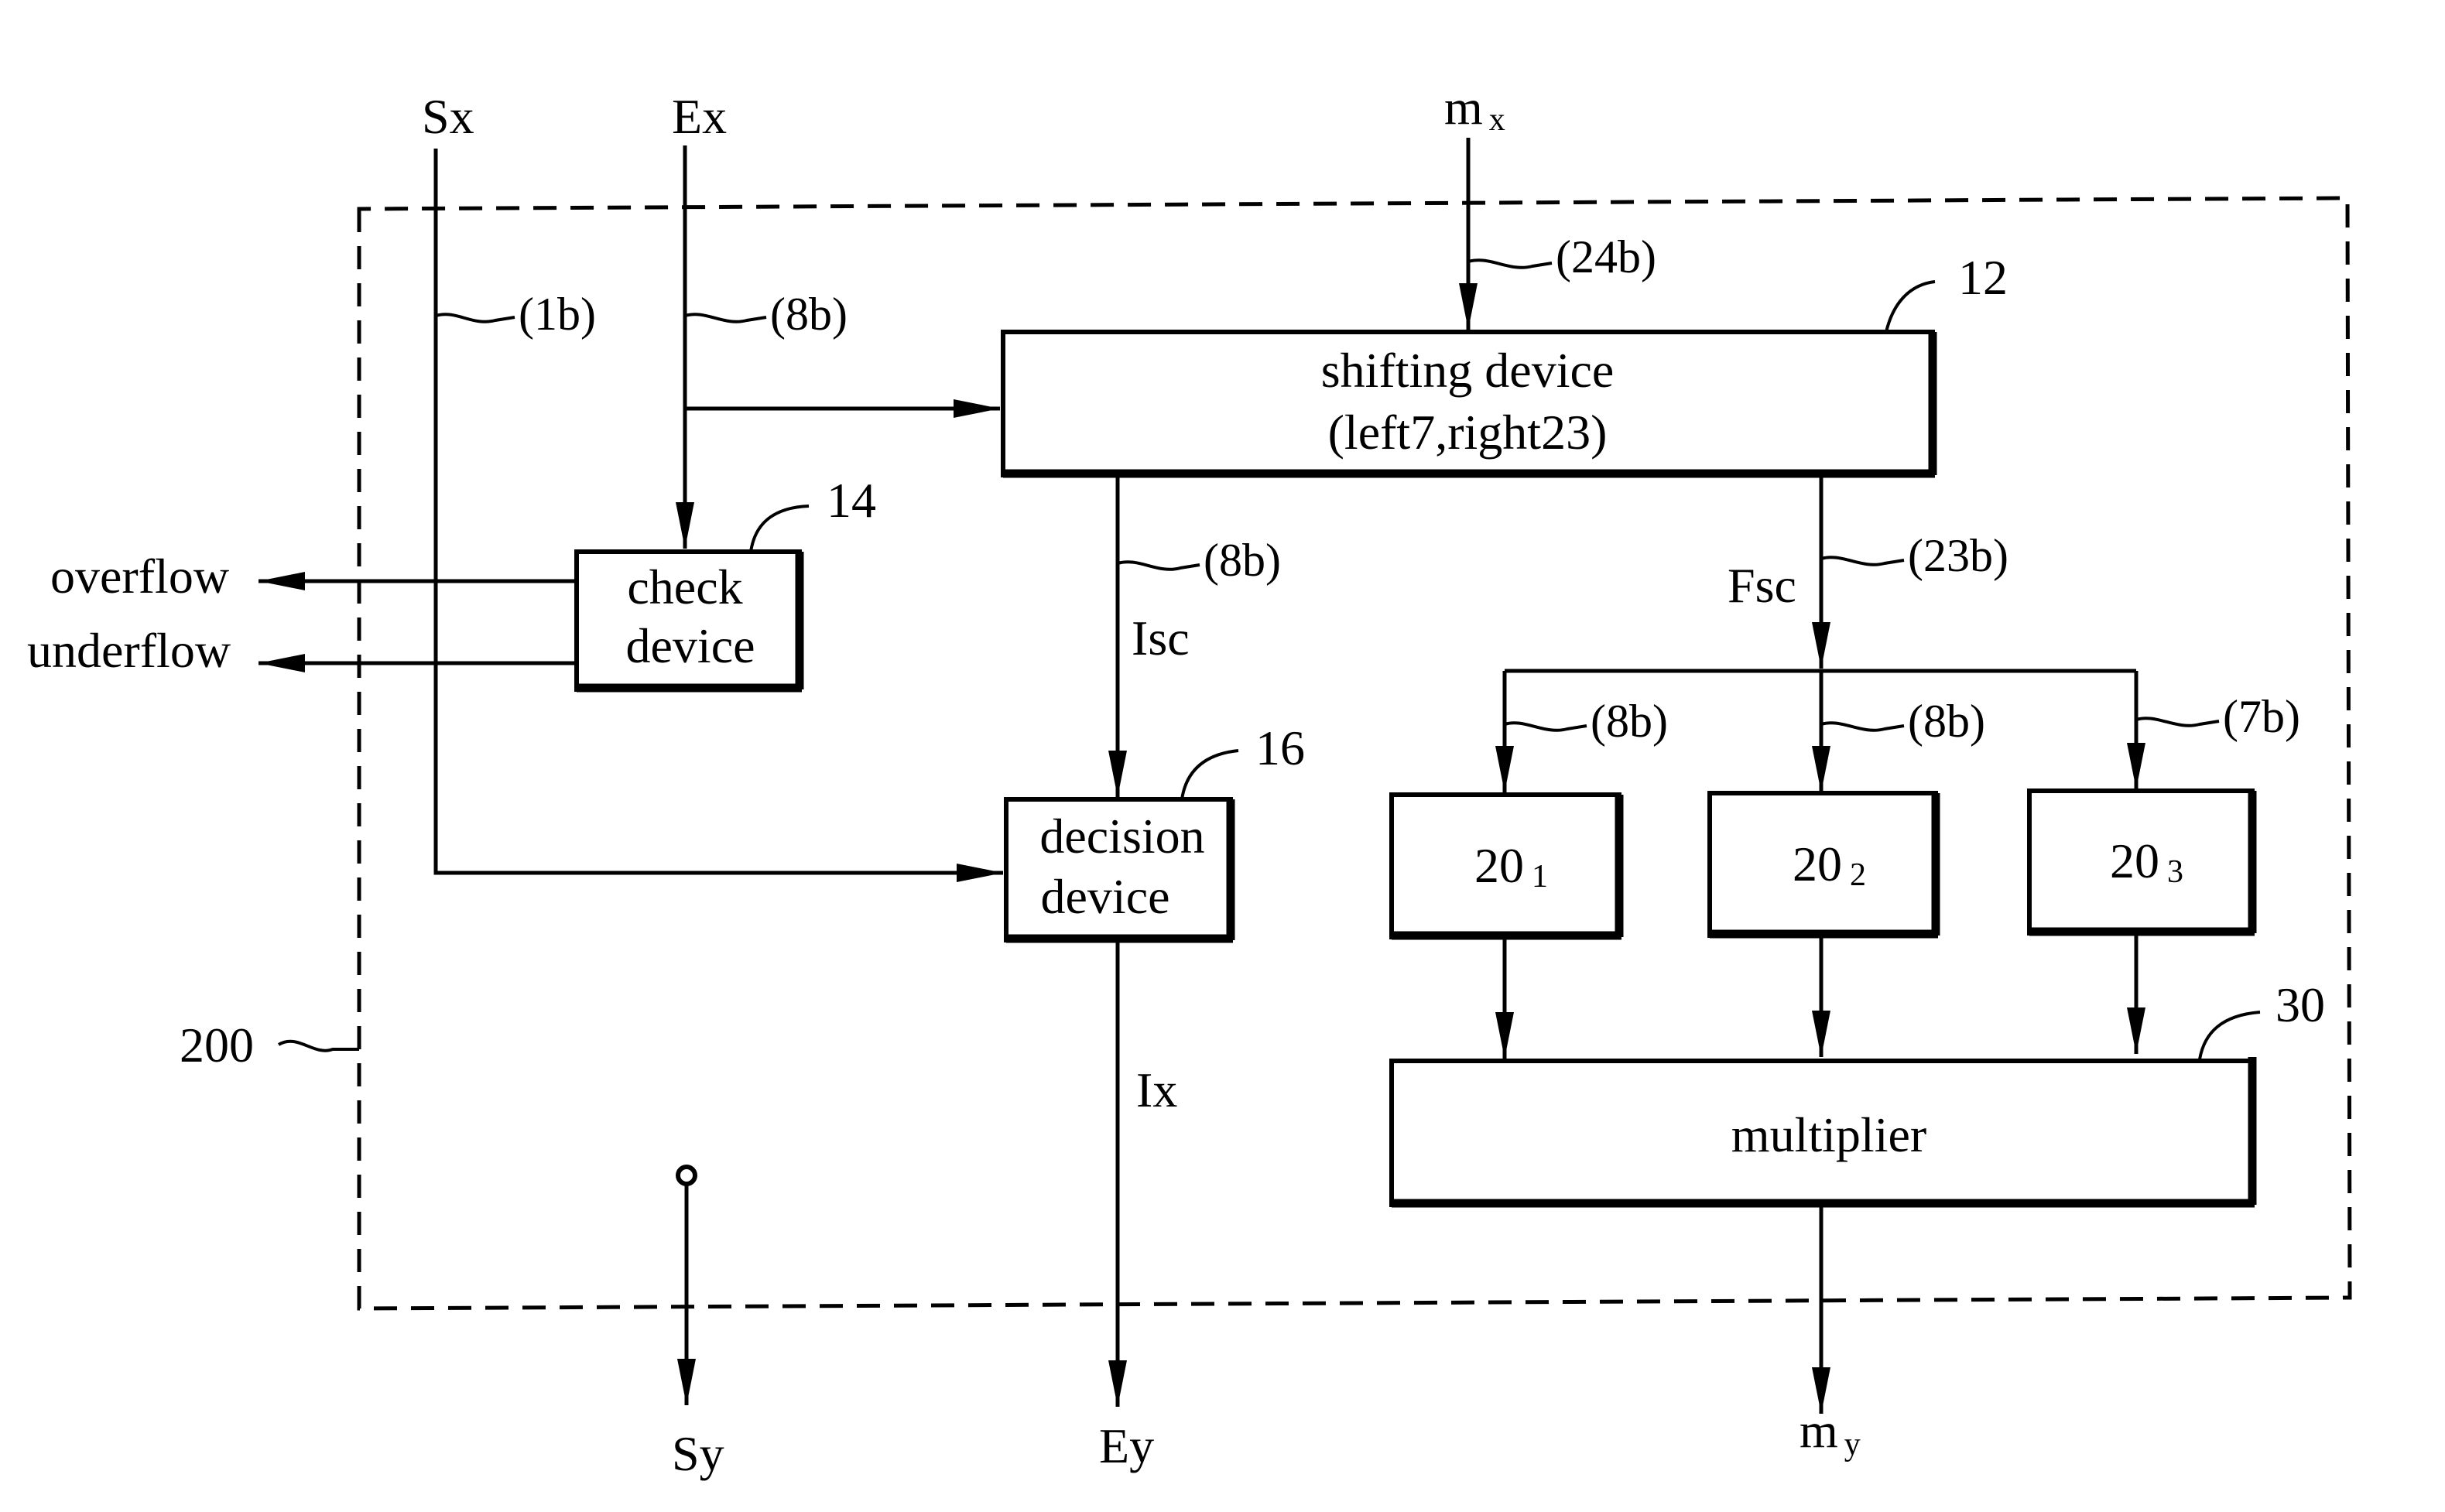 This screenshot has width=2445, height=1512. What do you see at coordinates (1947, 721) in the screenshot?
I see `branch2-width-label: (8b)` at bounding box center [1947, 721].